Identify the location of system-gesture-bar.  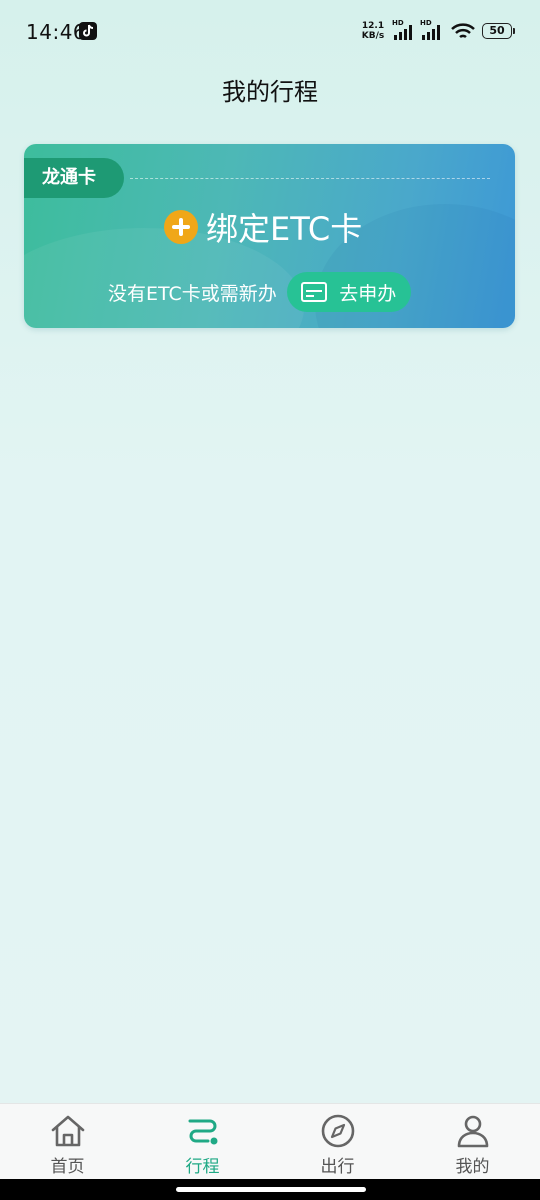
(270, 1189).